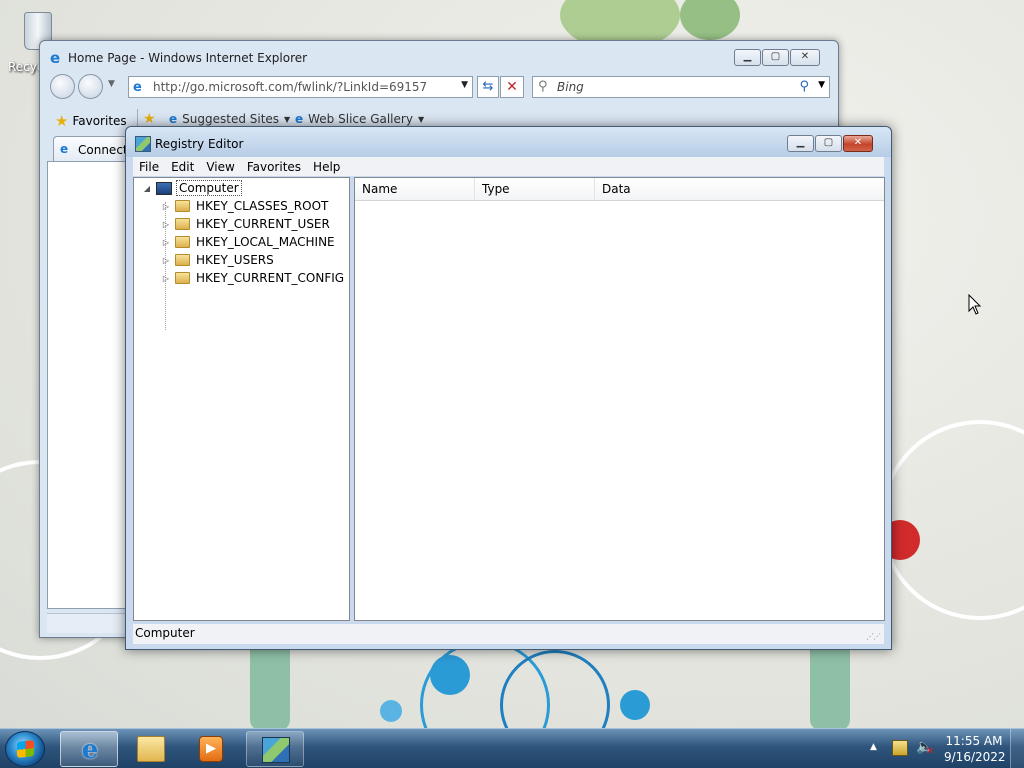  Describe the element at coordinates (415, 189) in the screenshot. I see `column-header-name: Name` at that location.